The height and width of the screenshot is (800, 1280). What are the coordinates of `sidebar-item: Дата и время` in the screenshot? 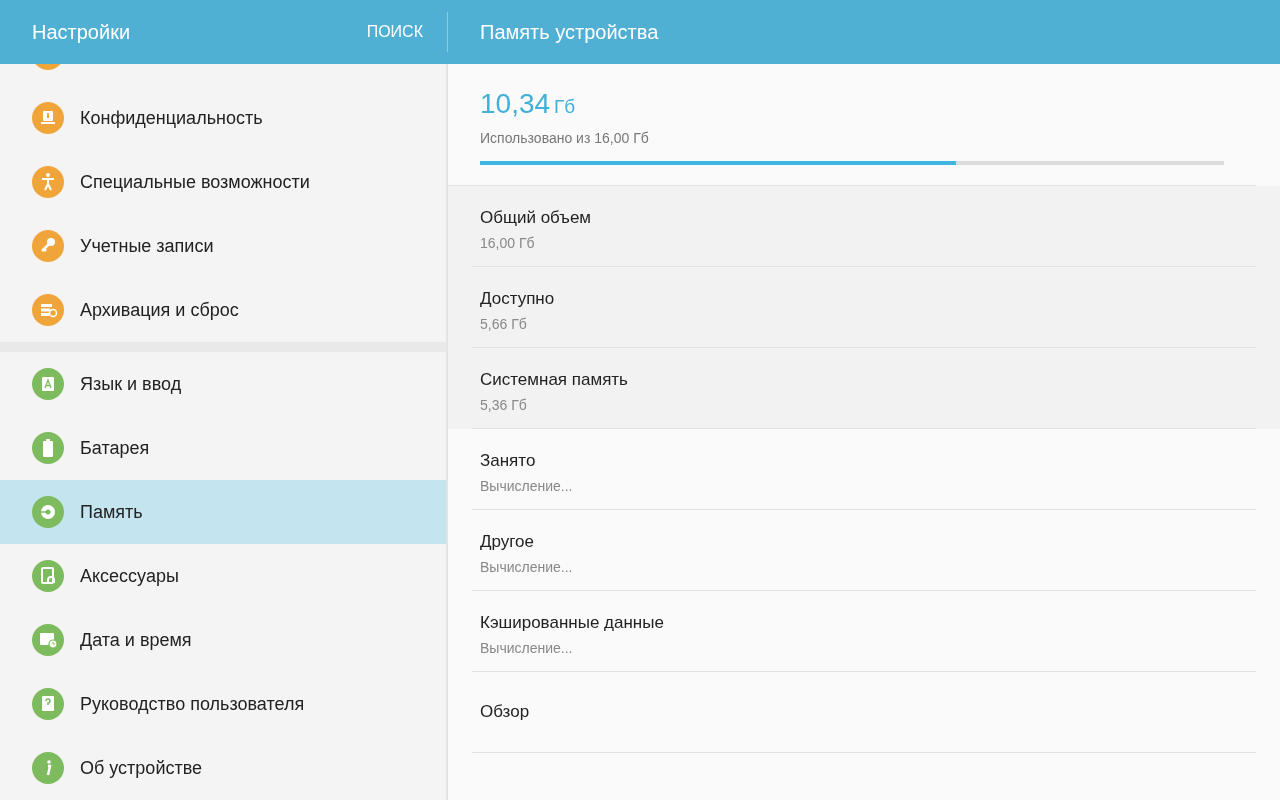 It's located at (223, 640).